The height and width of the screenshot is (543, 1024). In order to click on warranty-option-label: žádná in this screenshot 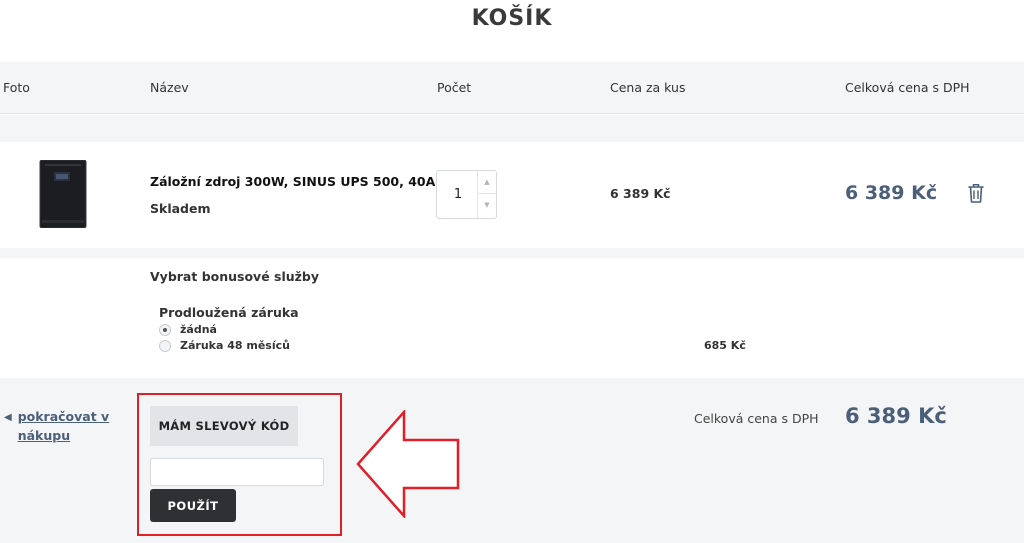, I will do `click(198, 329)`.